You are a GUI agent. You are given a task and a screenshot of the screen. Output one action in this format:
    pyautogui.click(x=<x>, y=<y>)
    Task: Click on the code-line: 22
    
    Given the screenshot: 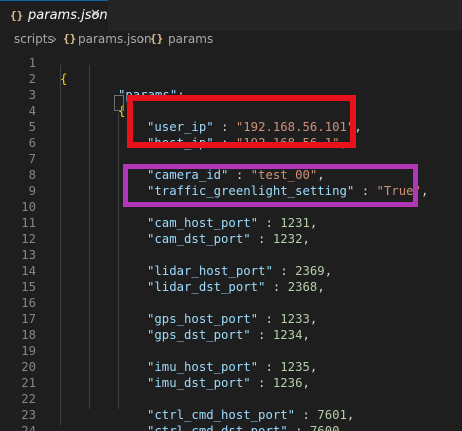 What is the action you would take?
    pyautogui.click(x=231, y=399)
    